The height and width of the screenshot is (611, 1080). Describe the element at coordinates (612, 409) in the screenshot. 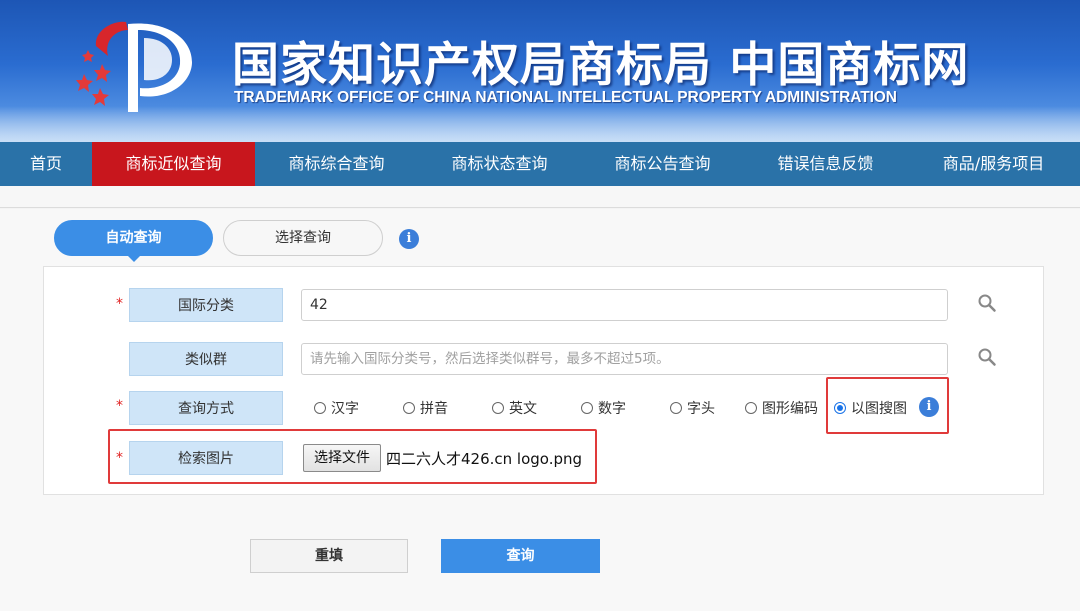

I see `radio-label: 数字` at that location.